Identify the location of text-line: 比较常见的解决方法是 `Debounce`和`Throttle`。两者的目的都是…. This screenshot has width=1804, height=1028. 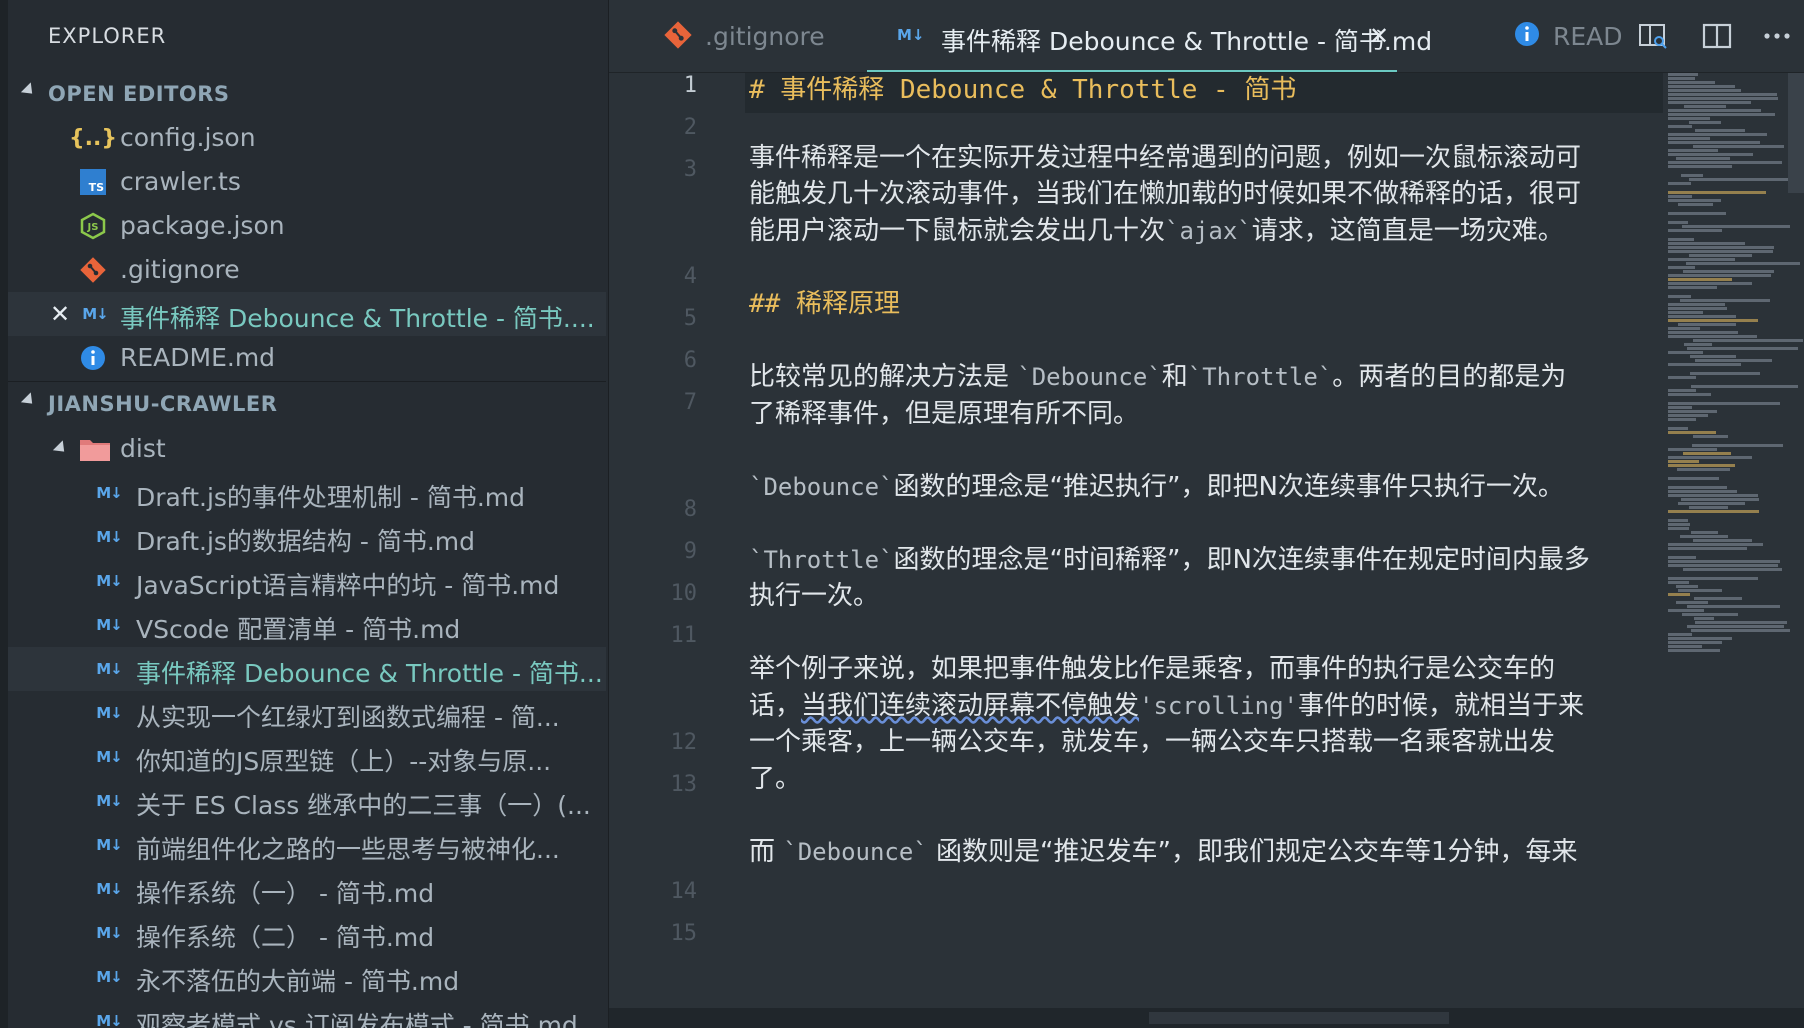
(1157, 374).